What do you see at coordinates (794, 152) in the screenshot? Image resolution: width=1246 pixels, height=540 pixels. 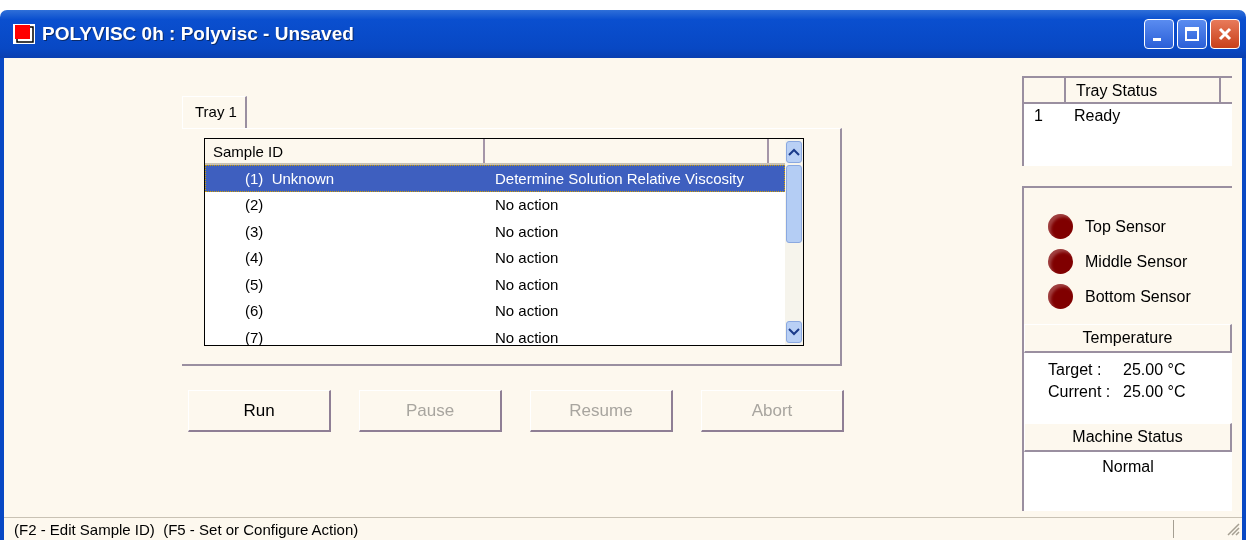 I see `scroll-up-icon` at bounding box center [794, 152].